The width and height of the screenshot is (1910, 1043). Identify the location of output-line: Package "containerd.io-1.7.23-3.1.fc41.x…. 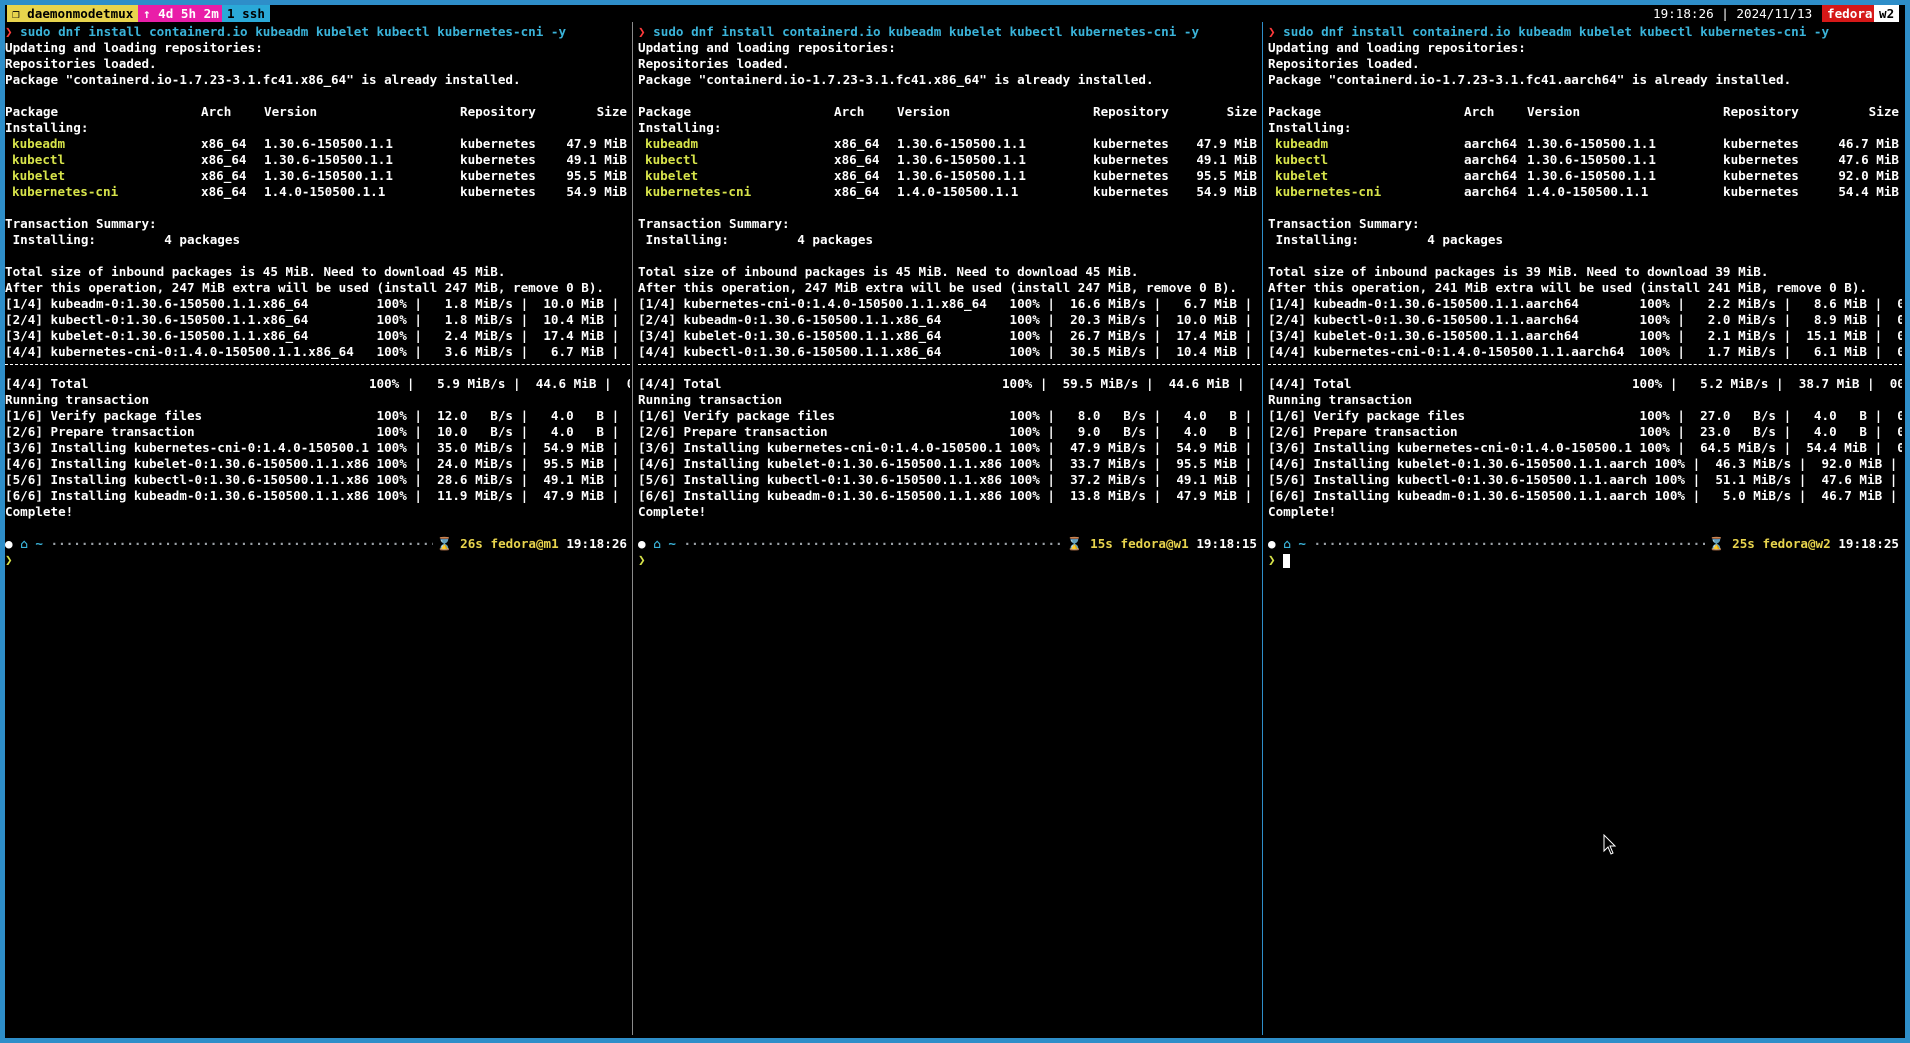
(896, 79).